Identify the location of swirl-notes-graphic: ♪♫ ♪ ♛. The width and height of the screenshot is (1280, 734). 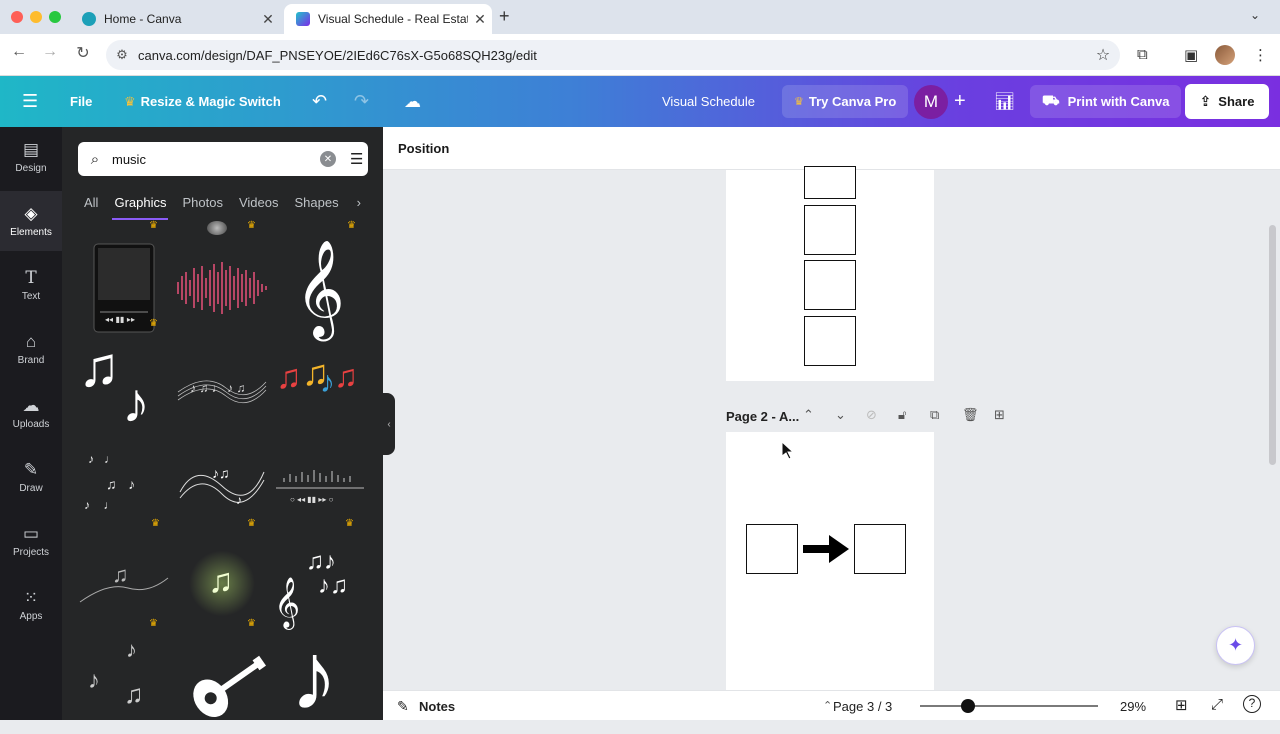
(222, 488).